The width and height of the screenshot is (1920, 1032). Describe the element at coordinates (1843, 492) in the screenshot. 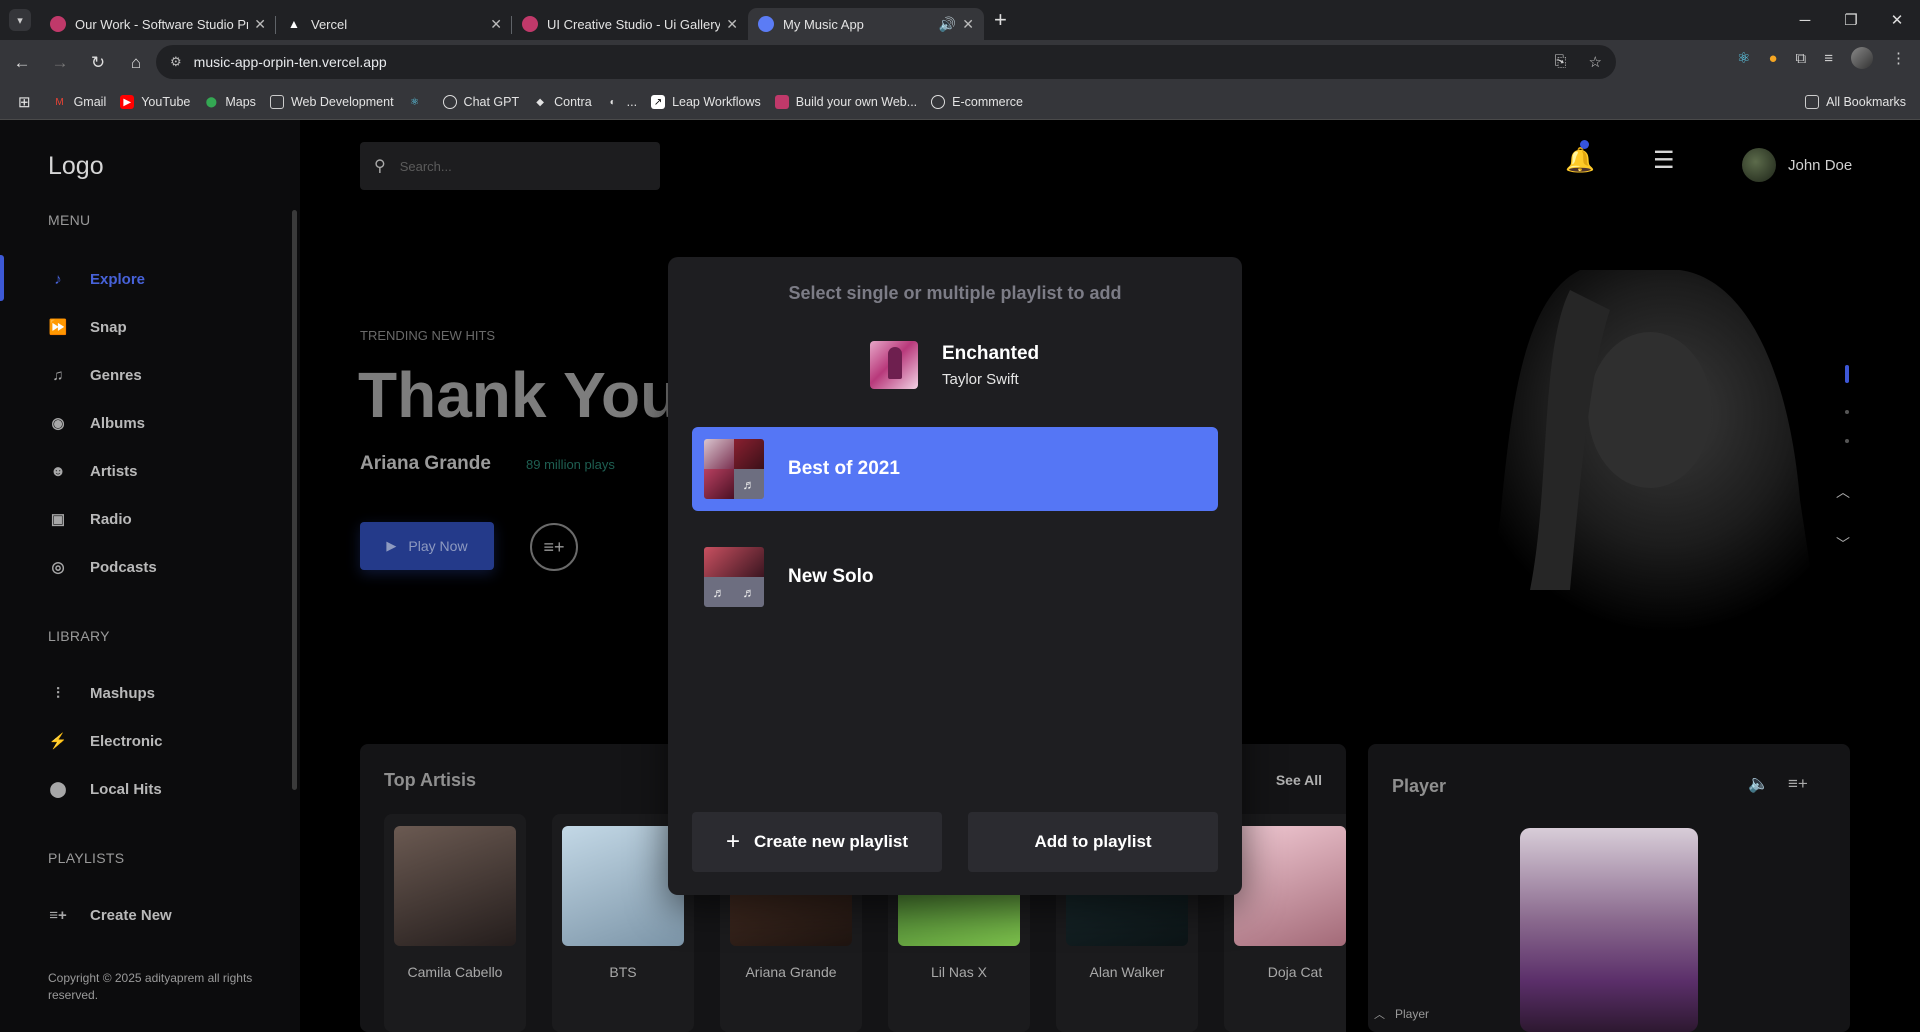

I see `chevron-up-icon: ︿` at that location.